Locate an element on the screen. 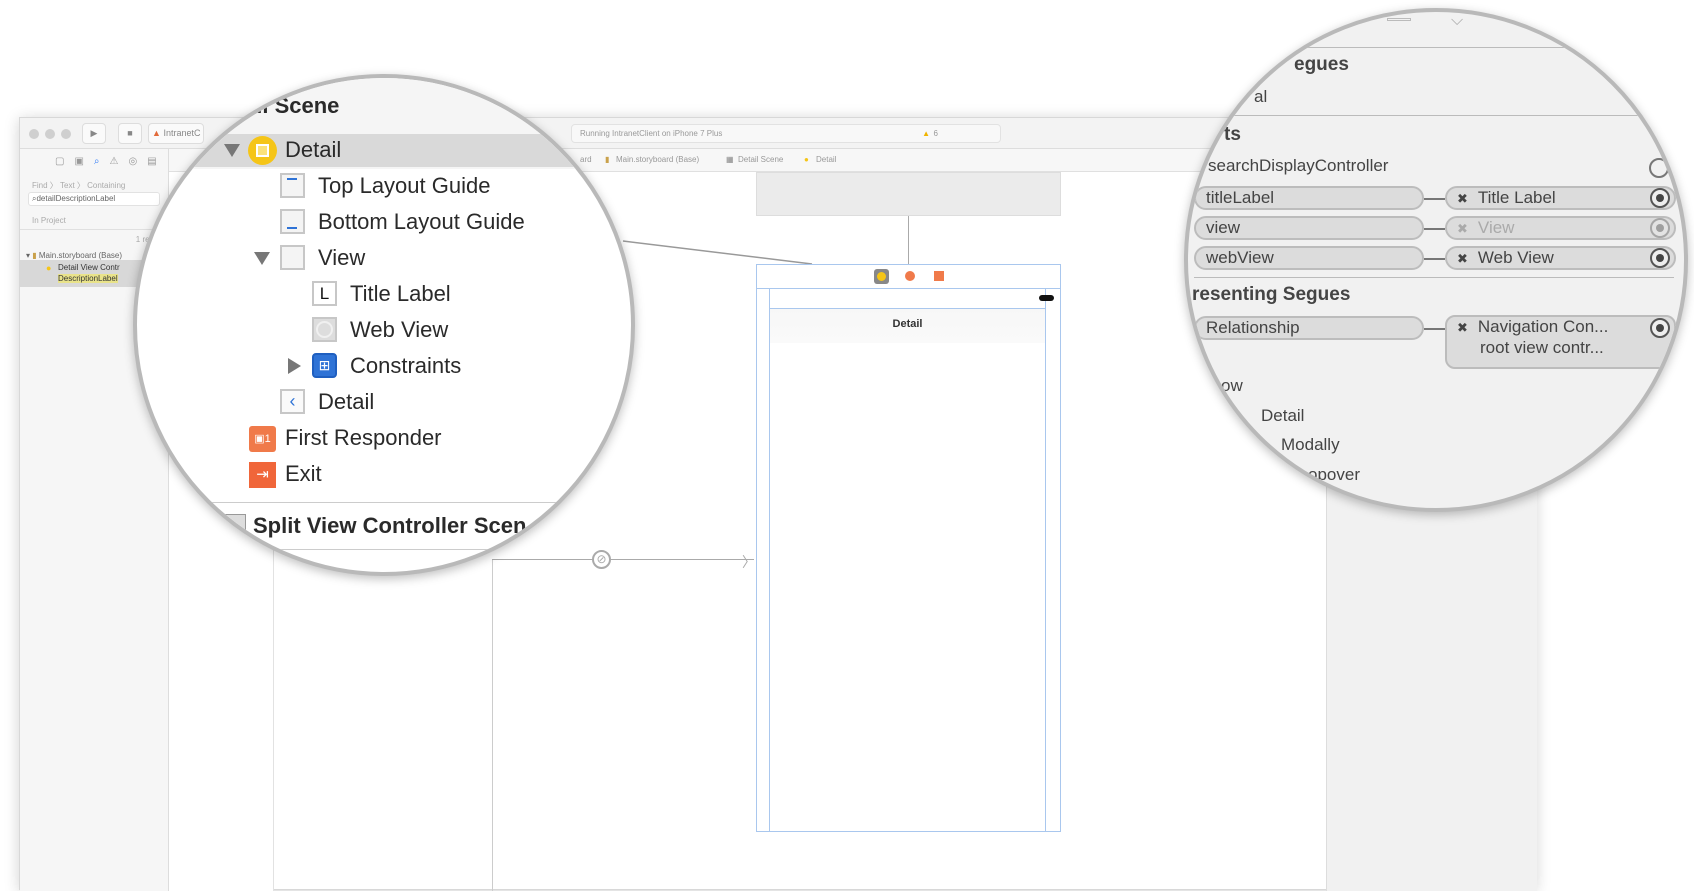  triggered-segues-heading: egues is located at coordinates (1321, 64).